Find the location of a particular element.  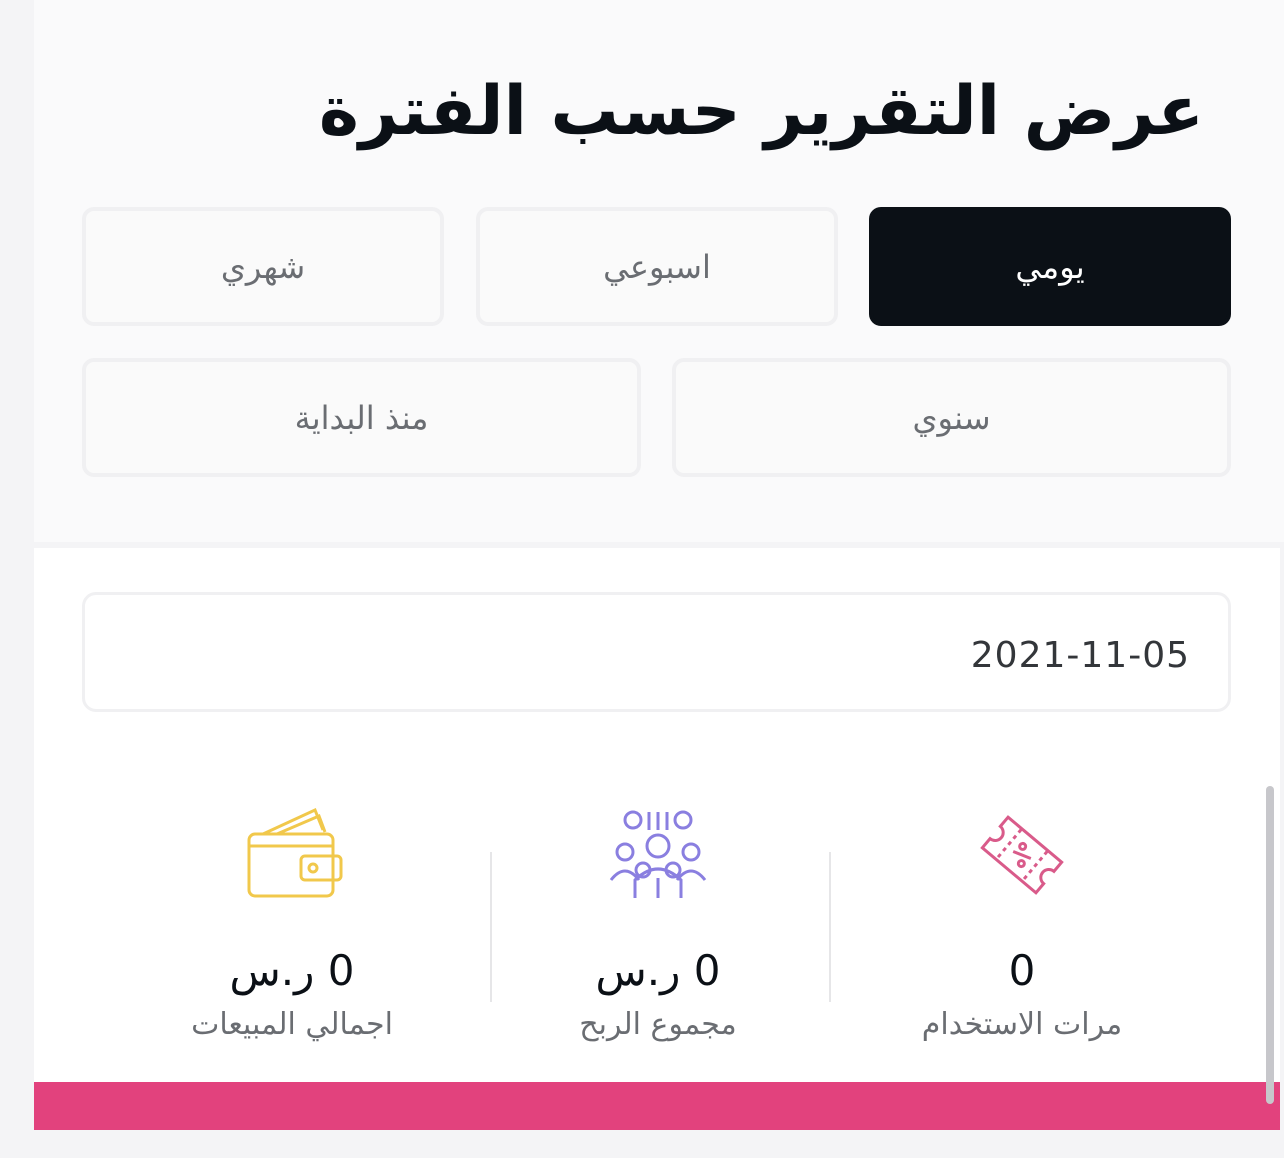

period-weekly-button: اسبوعي is located at coordinates (657, 266).